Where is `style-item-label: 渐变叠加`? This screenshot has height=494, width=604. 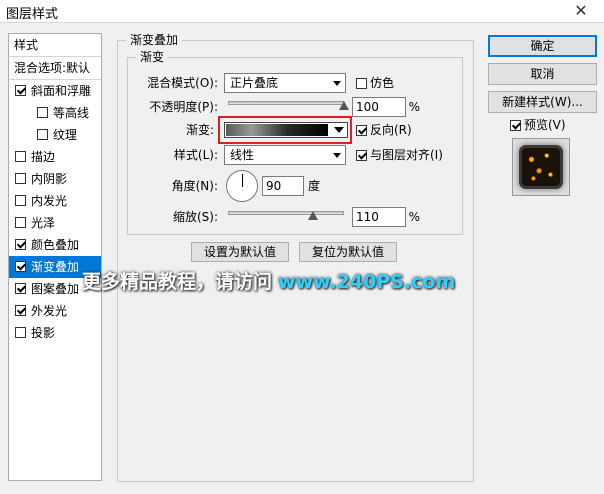
style-item-label: 渐变叠加 is located at coordinates (55, 267).